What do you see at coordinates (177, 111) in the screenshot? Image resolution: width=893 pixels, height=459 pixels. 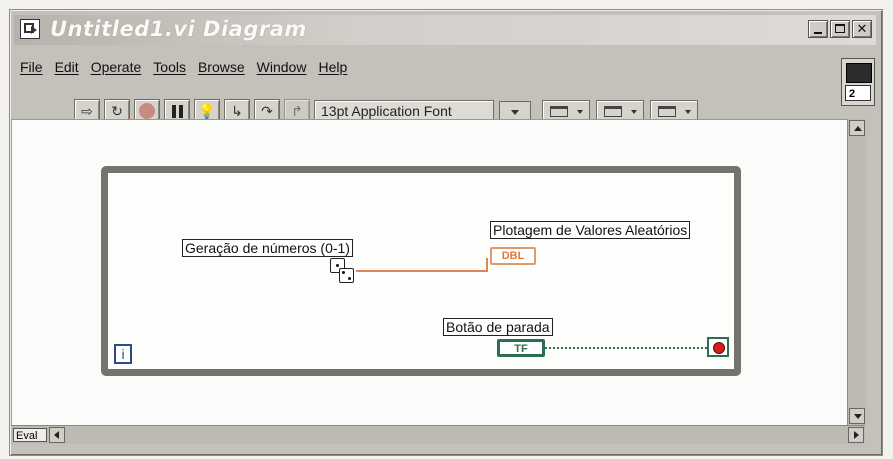 I see `pause-icon` at bounding box center [177, 111].